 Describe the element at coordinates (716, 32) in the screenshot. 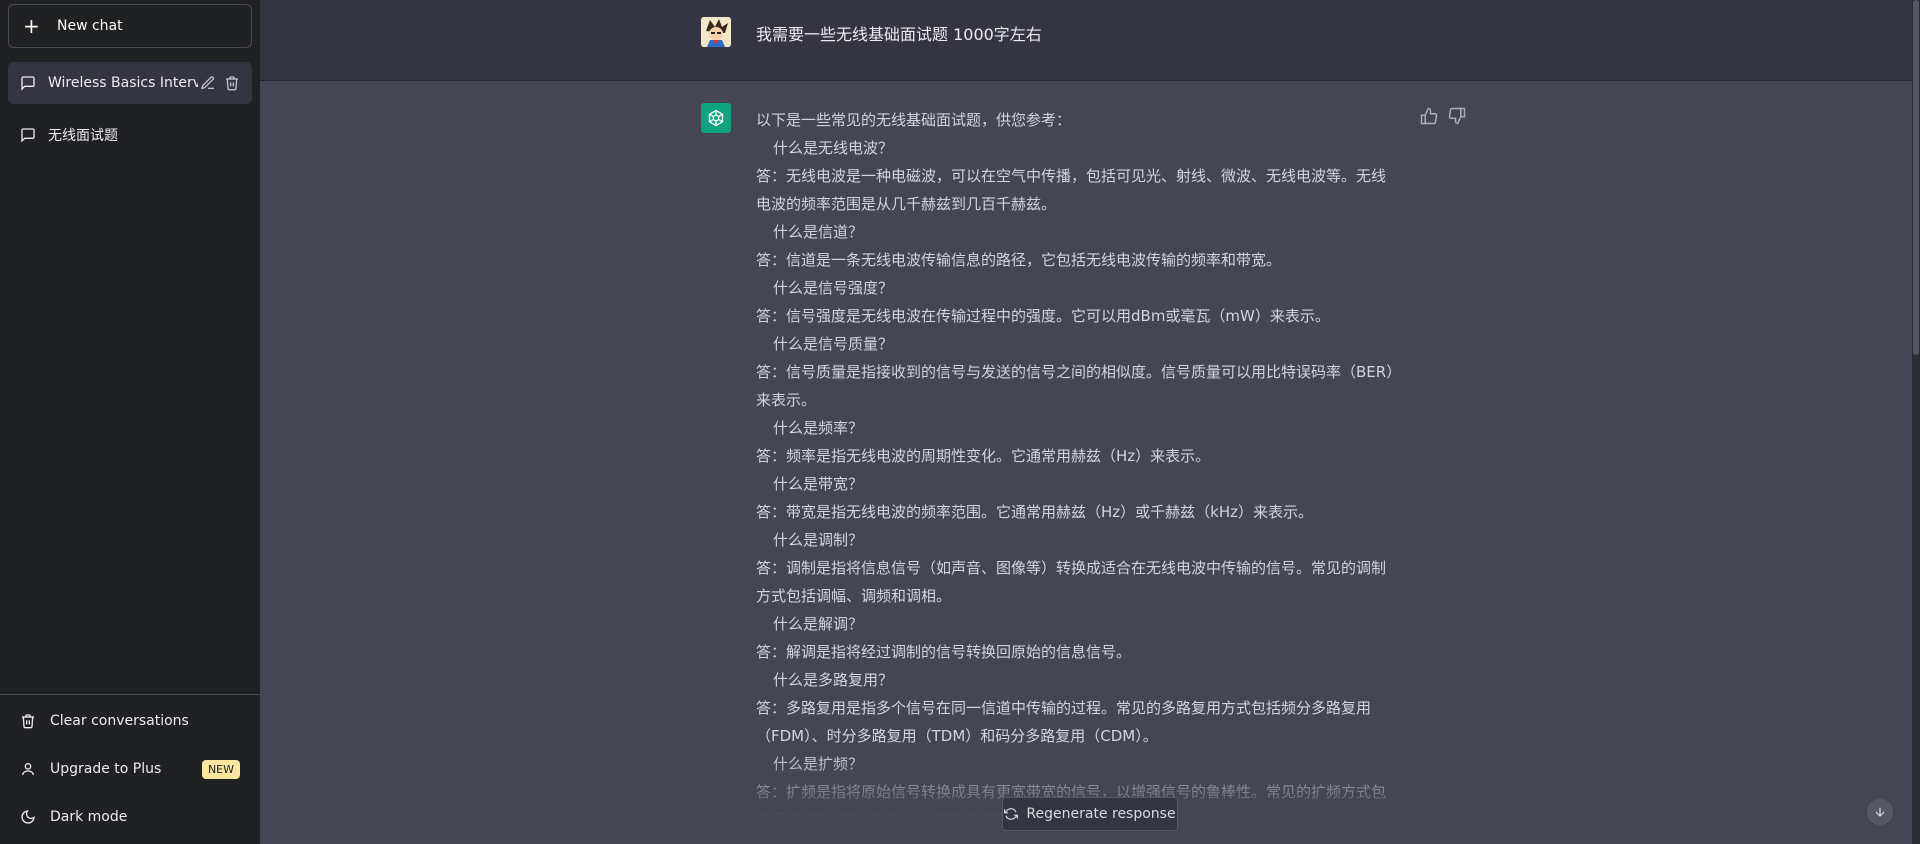

I see `user-avatar` at that location.